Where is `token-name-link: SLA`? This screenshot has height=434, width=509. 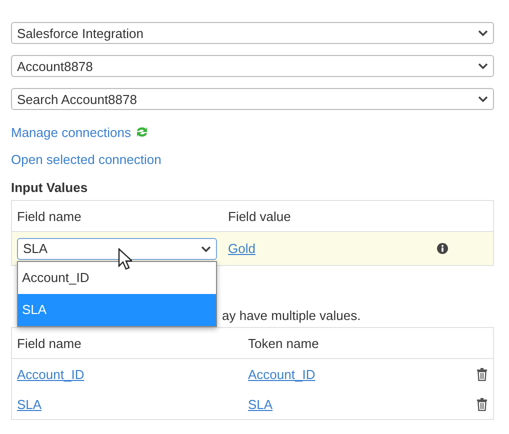 token-name-link: SLA is located at coordinates (260, 404).